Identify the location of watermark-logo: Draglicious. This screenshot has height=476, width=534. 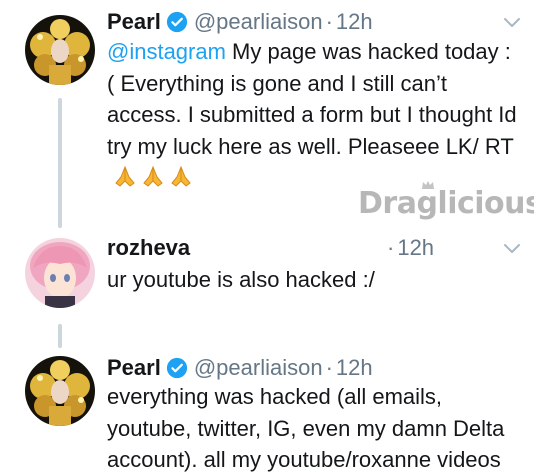
(446, 201).